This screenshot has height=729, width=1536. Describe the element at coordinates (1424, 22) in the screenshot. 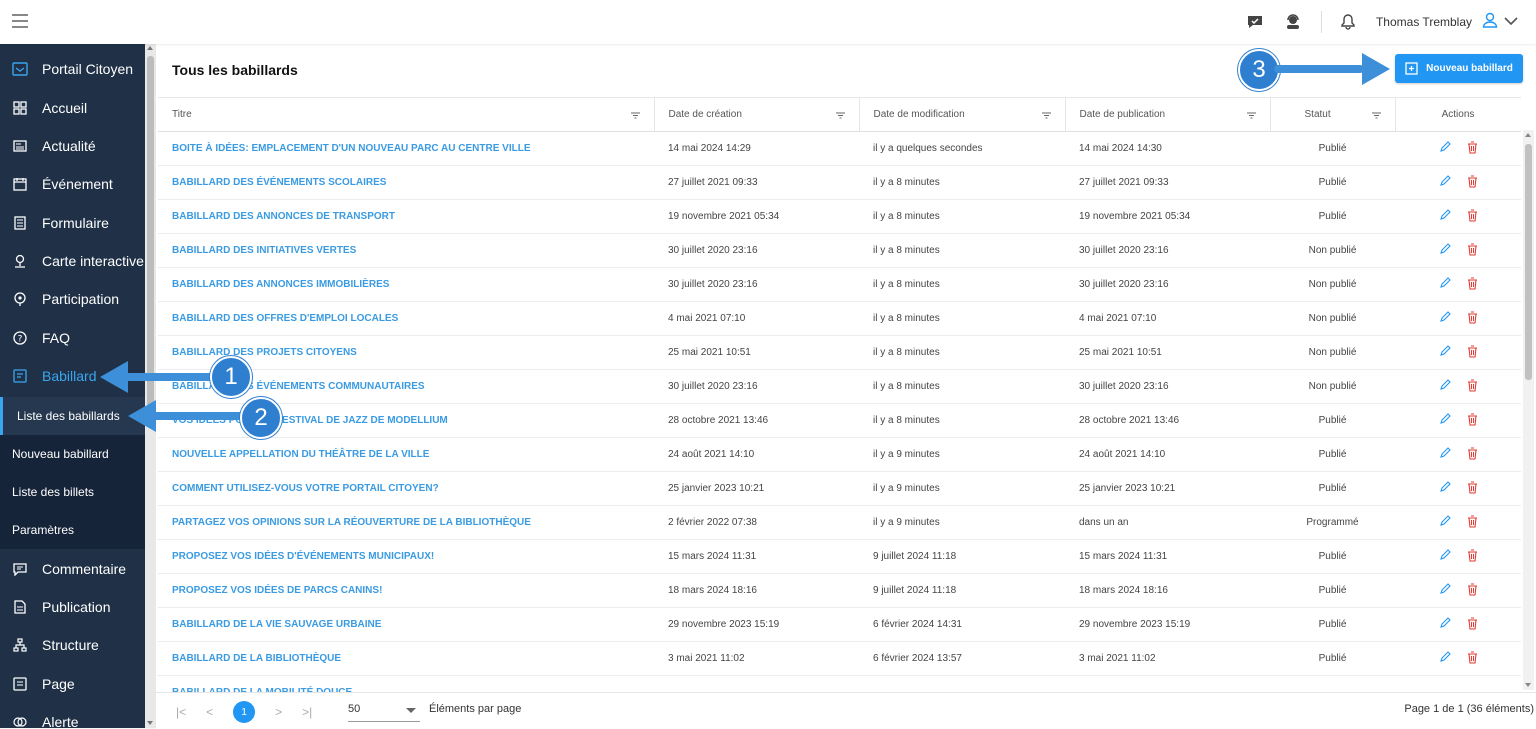

I see `user-name: Thomas Tremblay` at that location.